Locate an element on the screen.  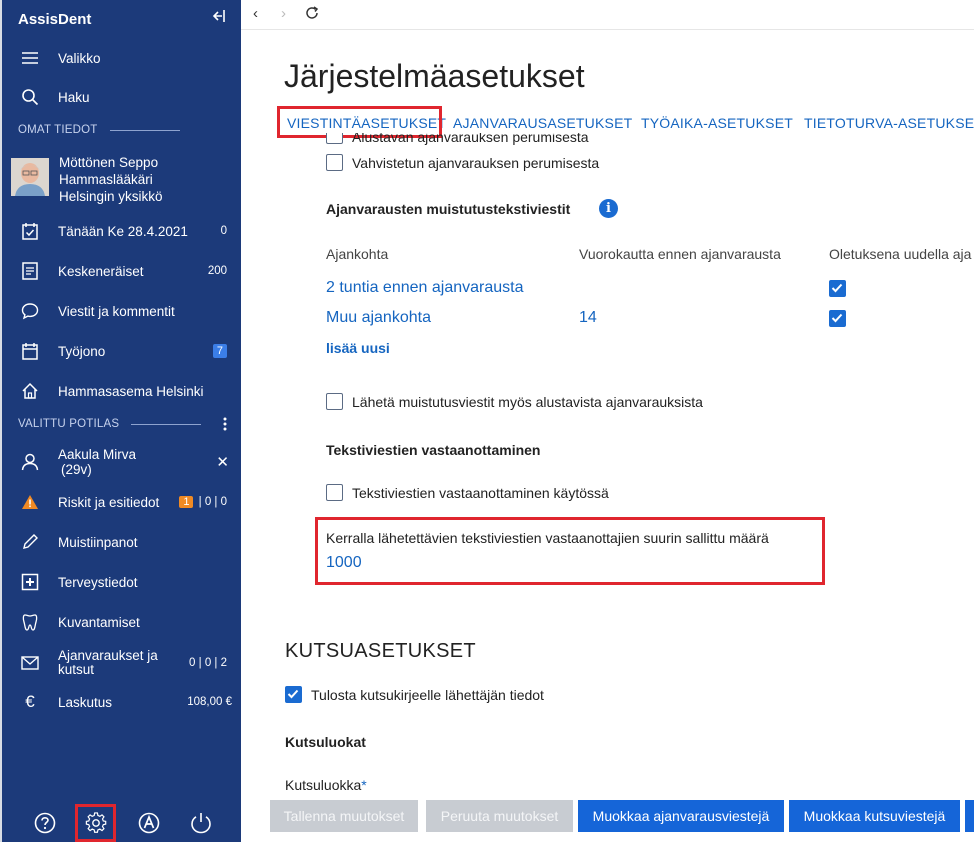
hamburger-icon is located at coordinates (30, 58).